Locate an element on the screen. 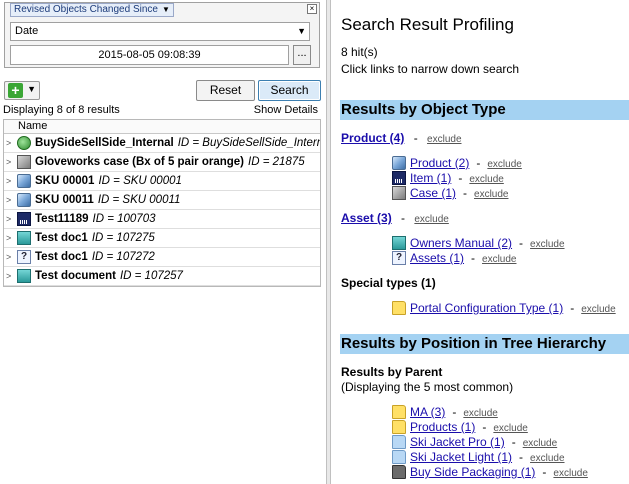 The width and height of the screenshot is (629, 484). table-row: > Test doc1ID = 107272 is located at coordinates (162, 257).